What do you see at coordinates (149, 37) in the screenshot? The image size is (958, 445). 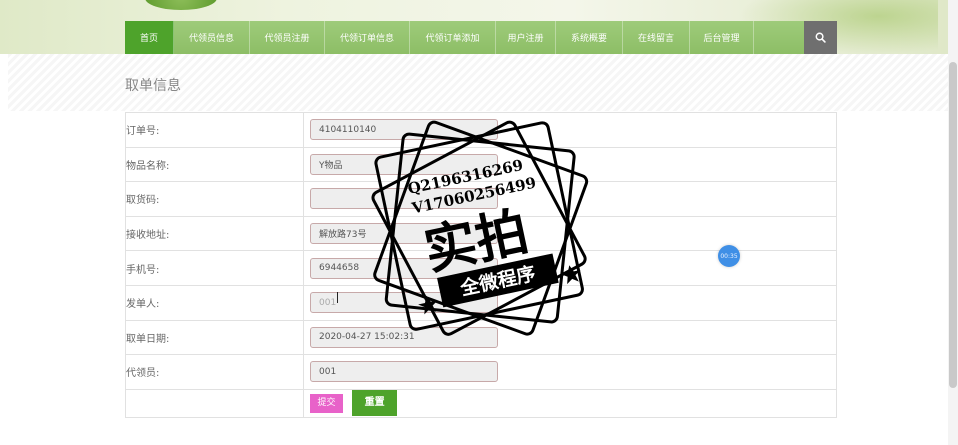 I see `nav-home: 首页` at bounding box center [149, 37].